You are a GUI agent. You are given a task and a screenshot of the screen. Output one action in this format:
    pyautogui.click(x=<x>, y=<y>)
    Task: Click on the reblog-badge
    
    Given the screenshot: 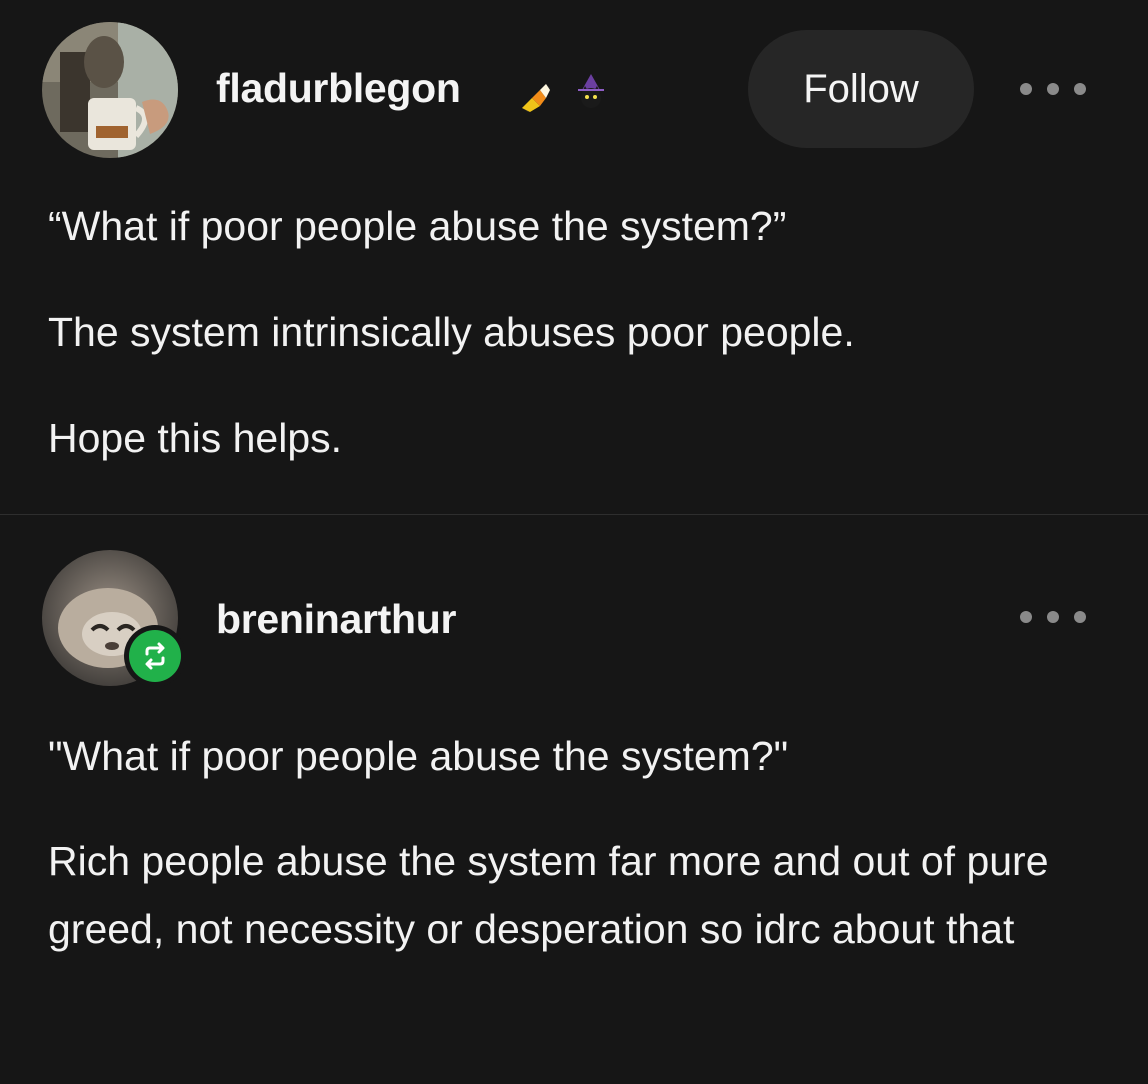 What is the action you would take?
    pyautogui.click(x=155, y=656)
    